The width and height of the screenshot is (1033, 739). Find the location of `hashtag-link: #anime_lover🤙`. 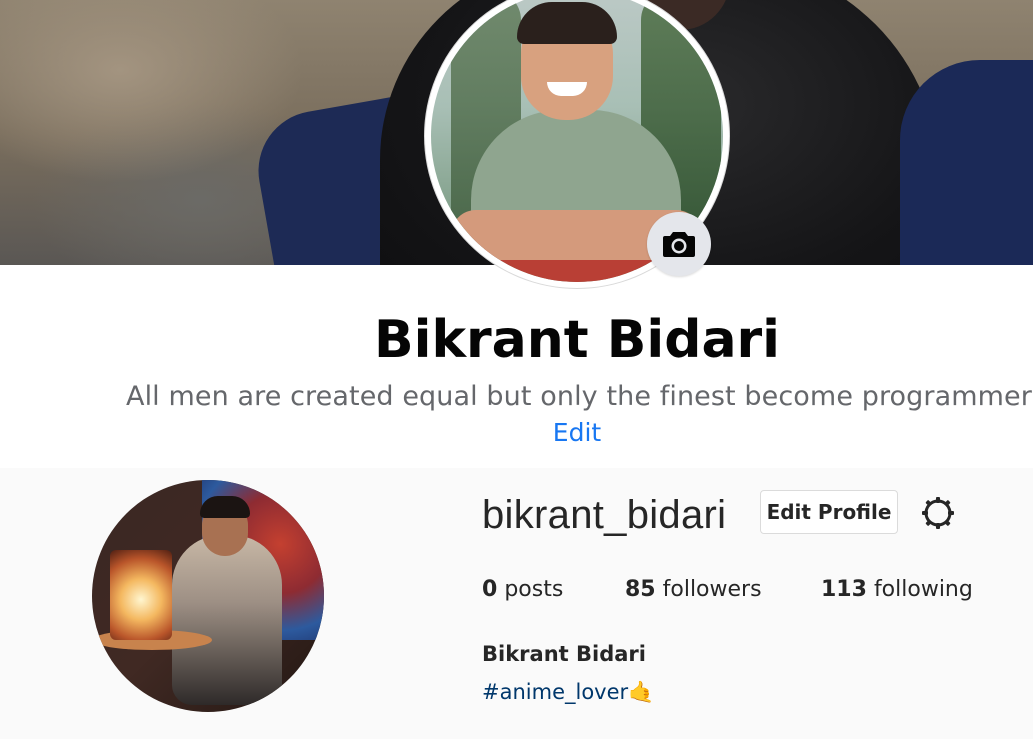

hashtag-link: #anime_lover🤙 is located at coordinates (568, 692).